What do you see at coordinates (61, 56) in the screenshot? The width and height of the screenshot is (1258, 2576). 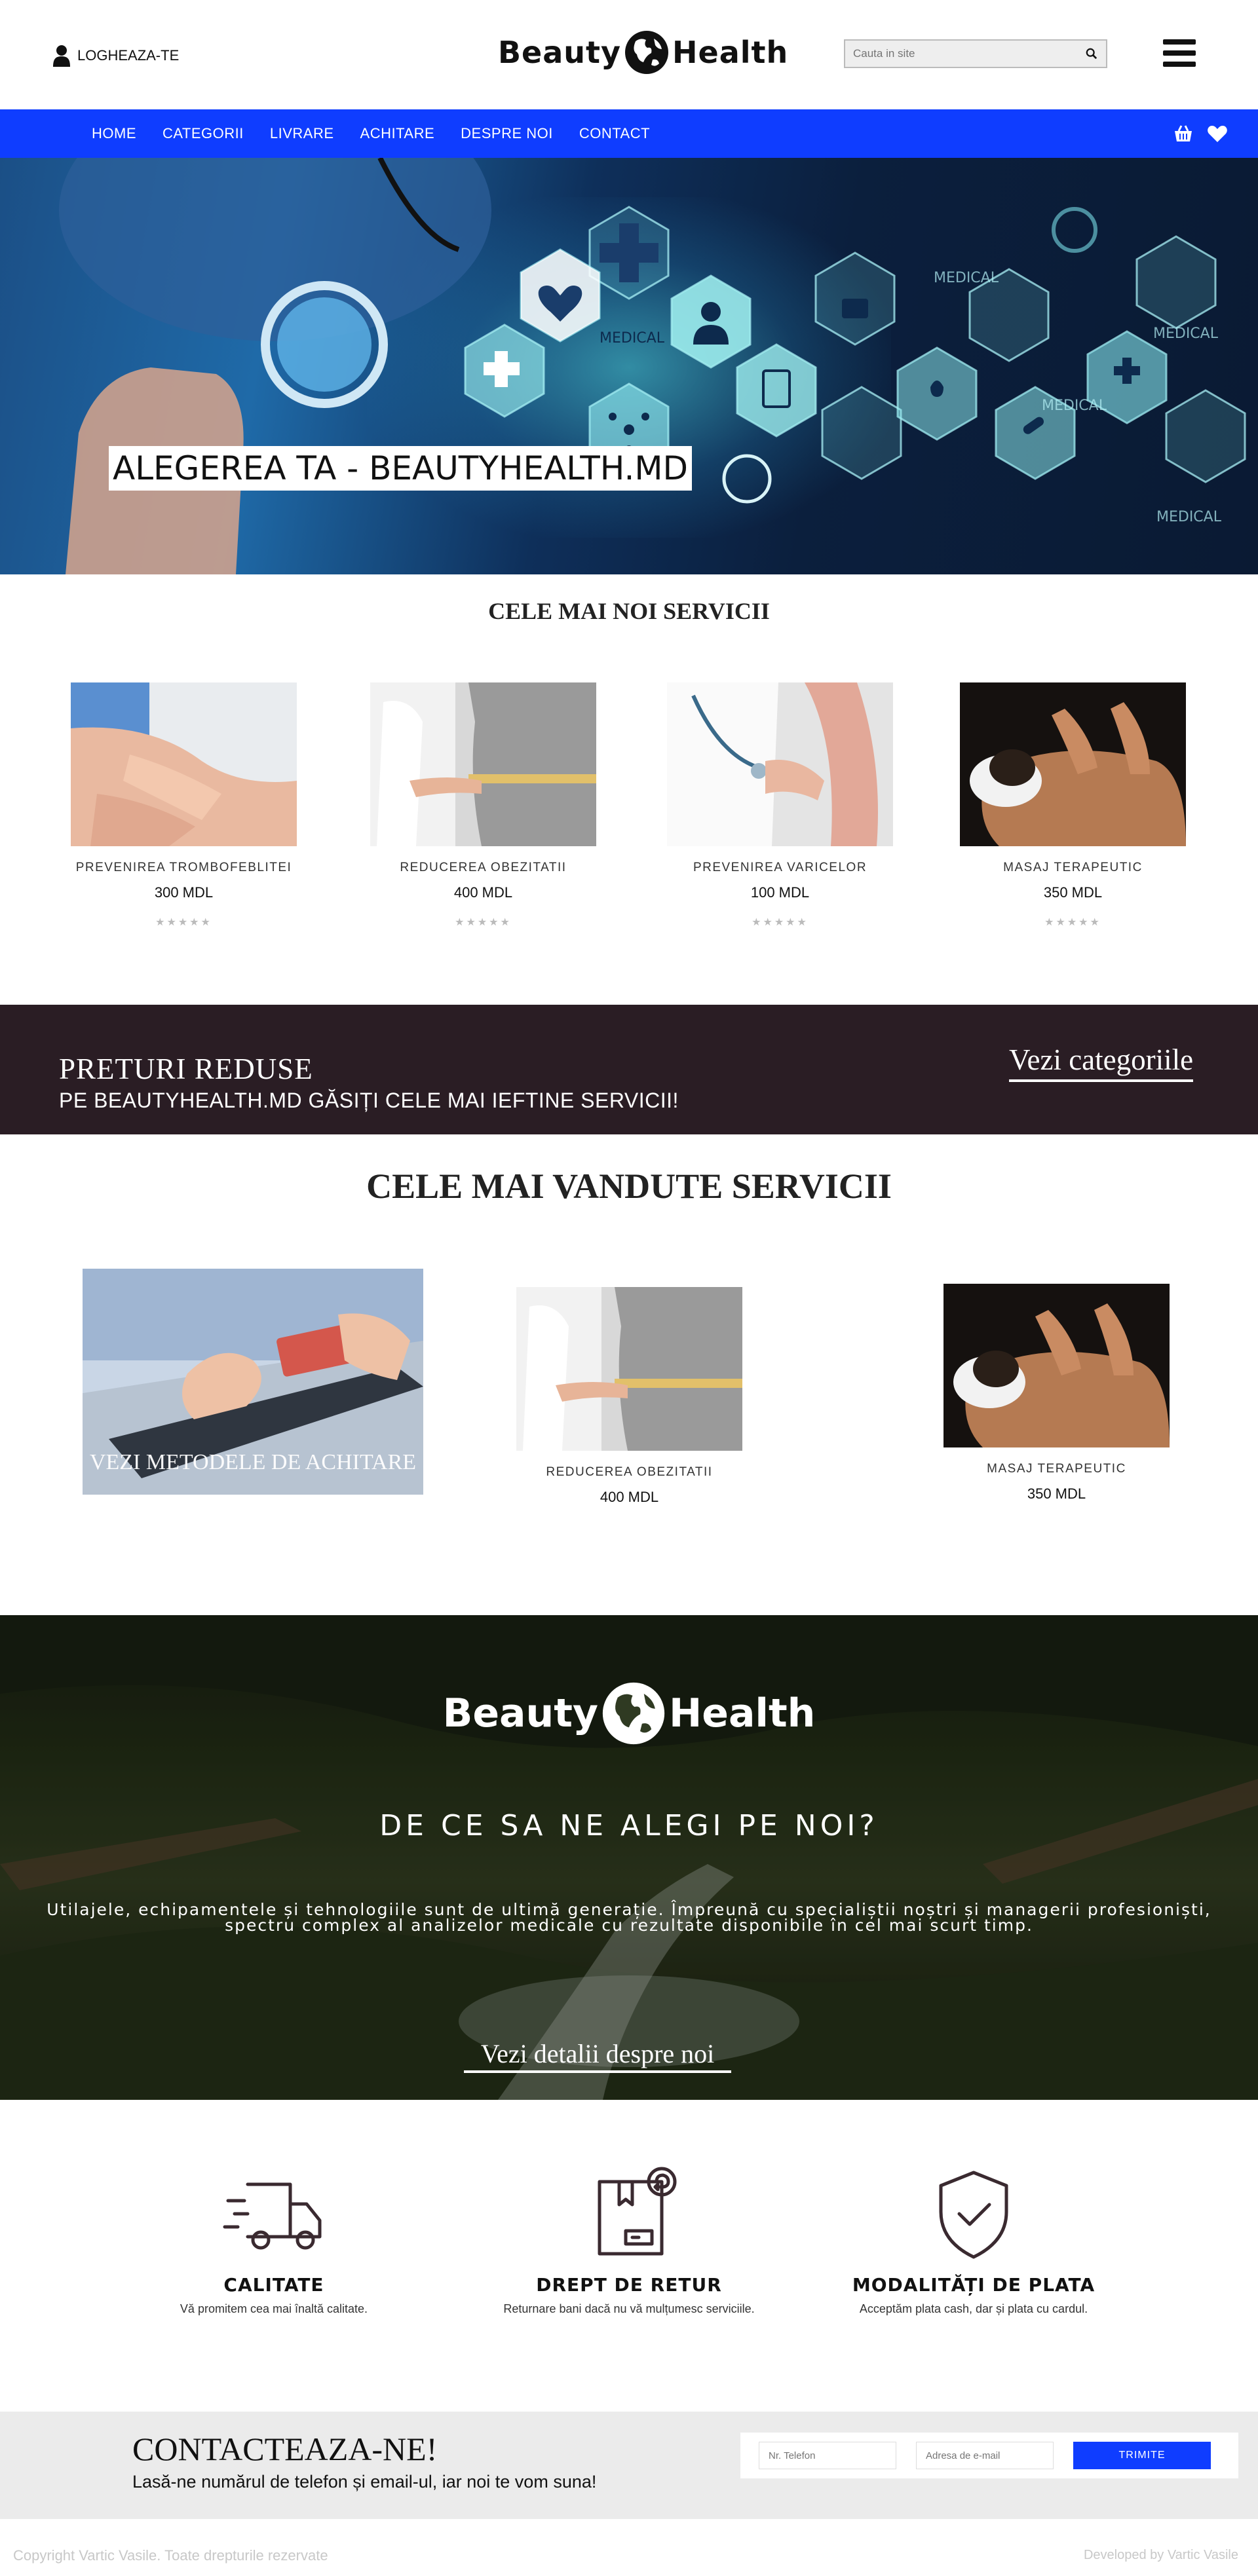 I see `user-icon` at bounding box center [61, 56].